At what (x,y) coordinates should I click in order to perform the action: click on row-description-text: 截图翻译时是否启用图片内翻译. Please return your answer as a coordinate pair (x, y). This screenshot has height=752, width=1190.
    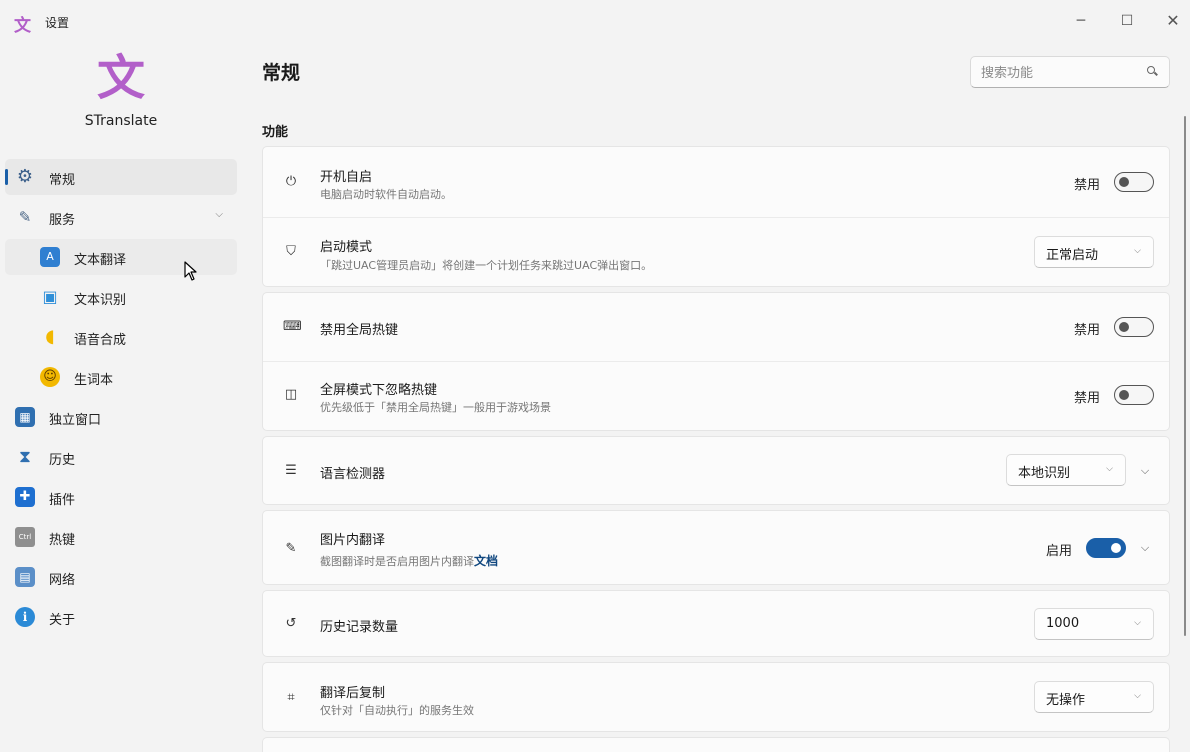
    Looking at the image, I should click on (397, 561).